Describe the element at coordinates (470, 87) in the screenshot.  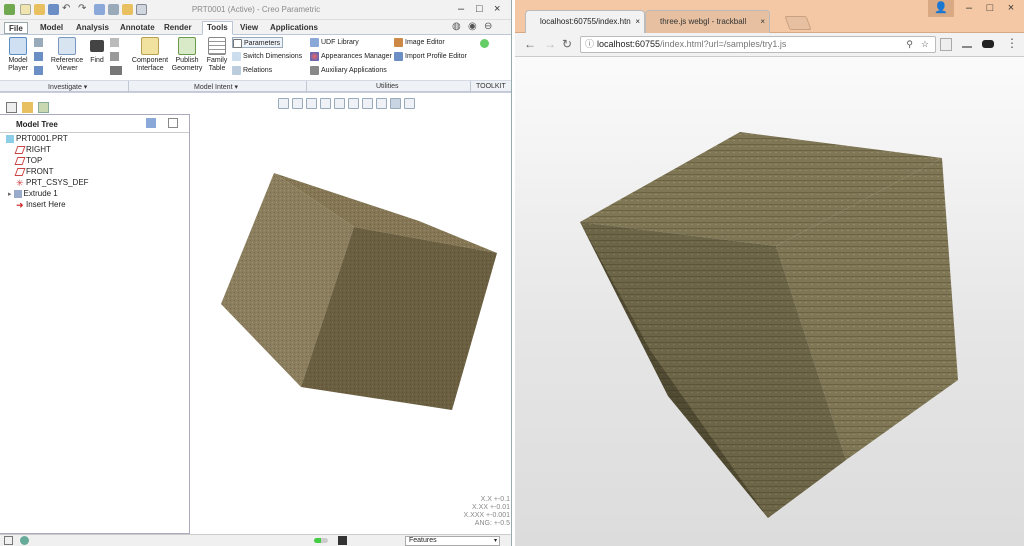
I see `group-separator` at that location.